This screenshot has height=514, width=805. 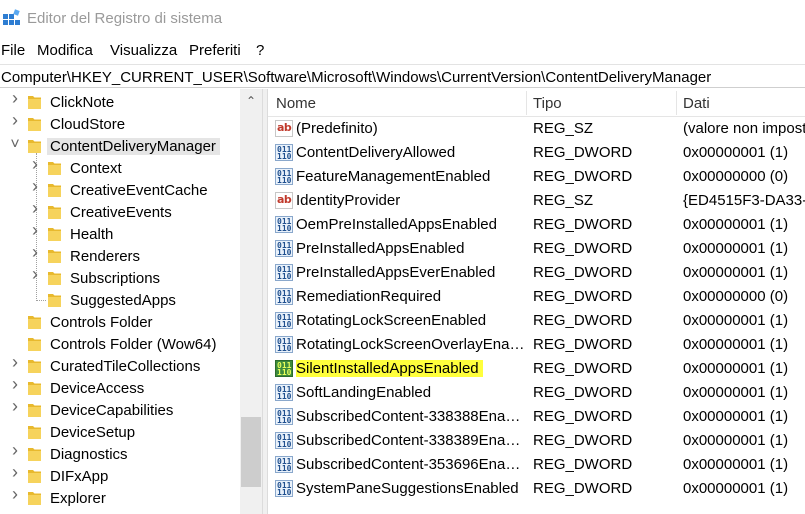 What do you see at coordinates (120, 453) in the screenshot?
I see `tree-item: › Diagnostics` at bounding box center [120, 453].